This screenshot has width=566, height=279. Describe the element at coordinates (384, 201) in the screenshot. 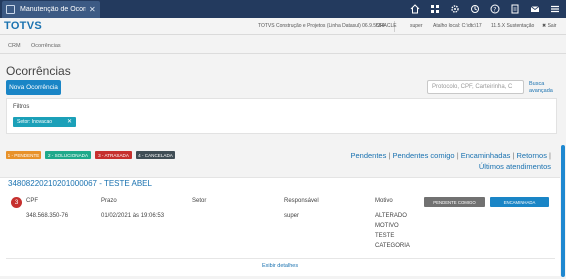

I see `header-motivo: Motivo` at that location.